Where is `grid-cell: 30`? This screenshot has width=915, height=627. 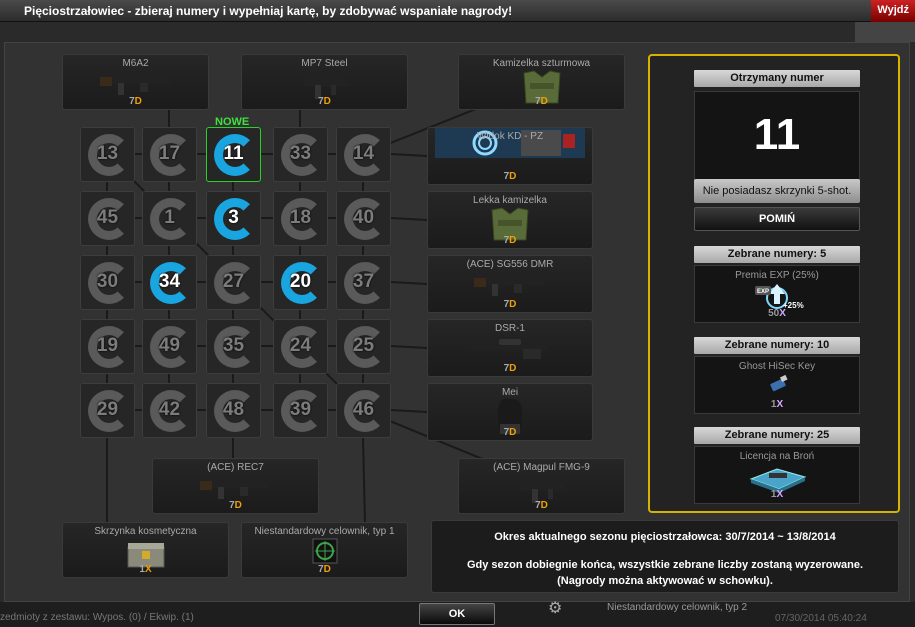
grid-cell: 30 is located at coordinates (107, 282).